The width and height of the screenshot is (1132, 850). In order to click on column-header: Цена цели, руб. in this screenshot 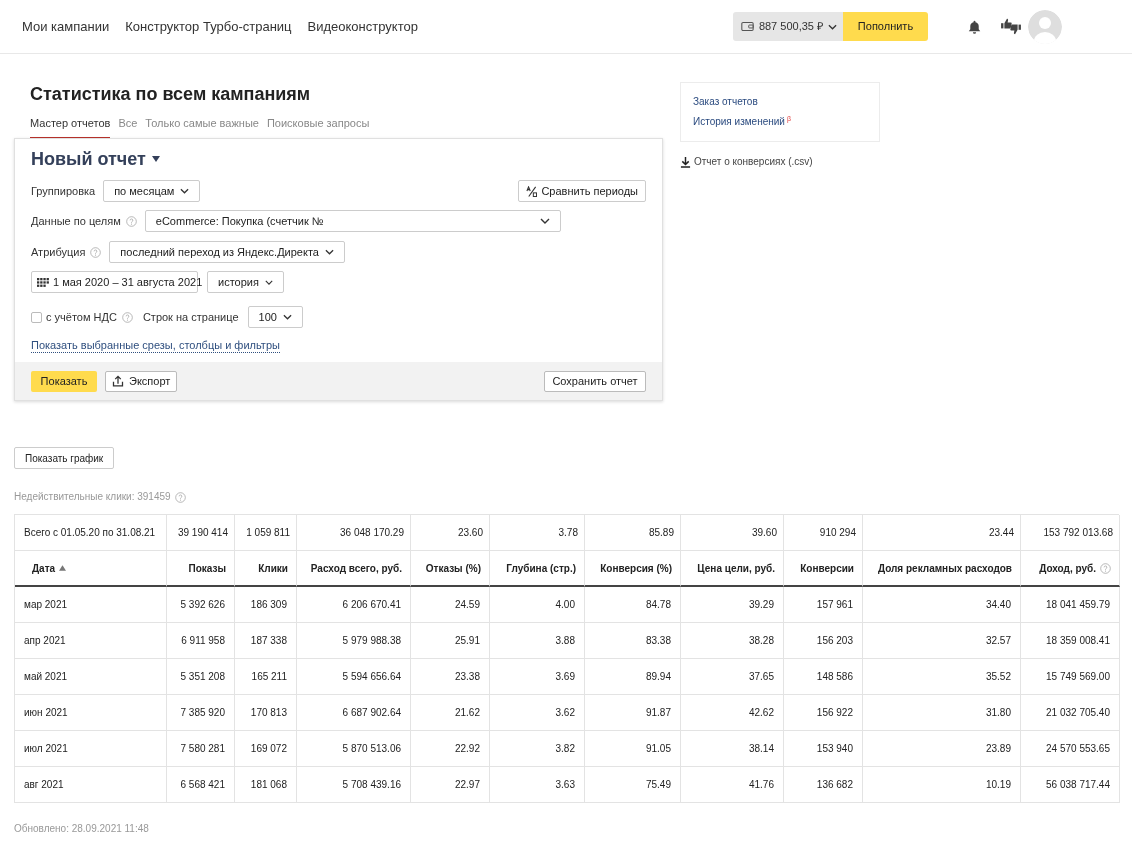, I will do `click(736, 568)`.